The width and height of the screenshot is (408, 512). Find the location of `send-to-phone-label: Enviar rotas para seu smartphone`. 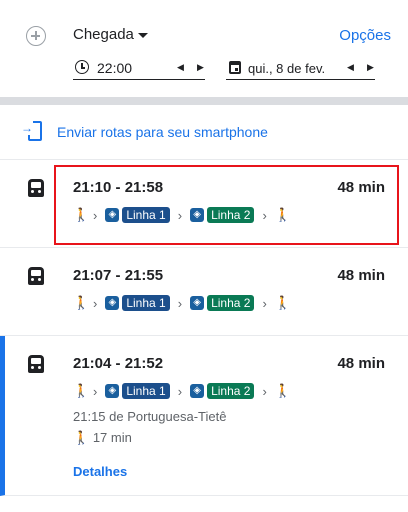

send-to-phone-label: Enviar rotas para seu smartphone is located at coordinates (162, 132).